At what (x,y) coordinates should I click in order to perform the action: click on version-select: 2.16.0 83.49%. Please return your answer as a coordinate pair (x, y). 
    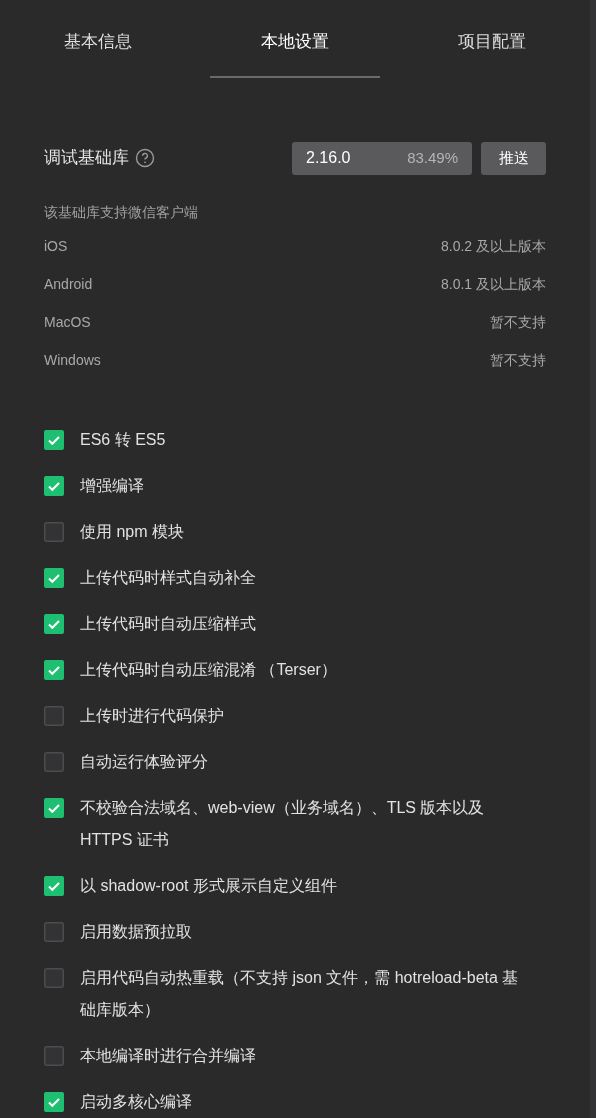
    Looking at the image, I should click on (382, 158).